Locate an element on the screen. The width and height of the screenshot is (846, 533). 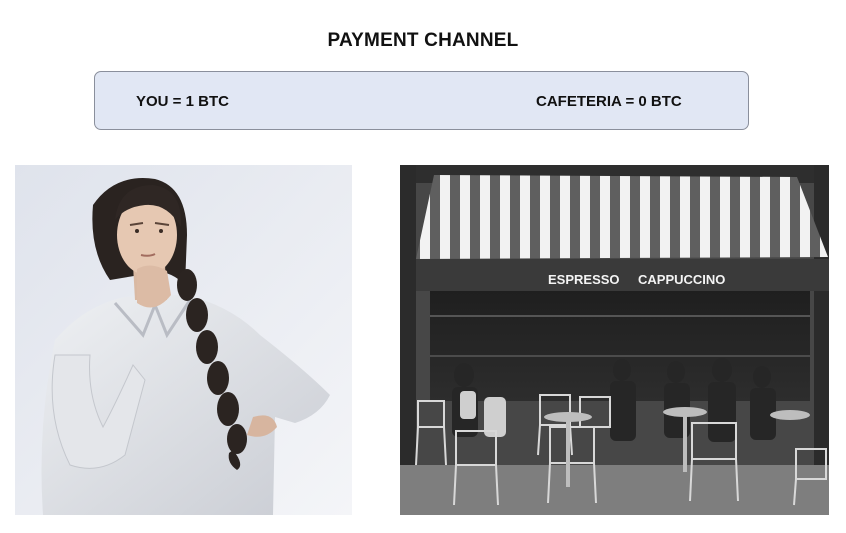
awning-text-espresso: ESPRESSO is located at coordinates (584, 279).